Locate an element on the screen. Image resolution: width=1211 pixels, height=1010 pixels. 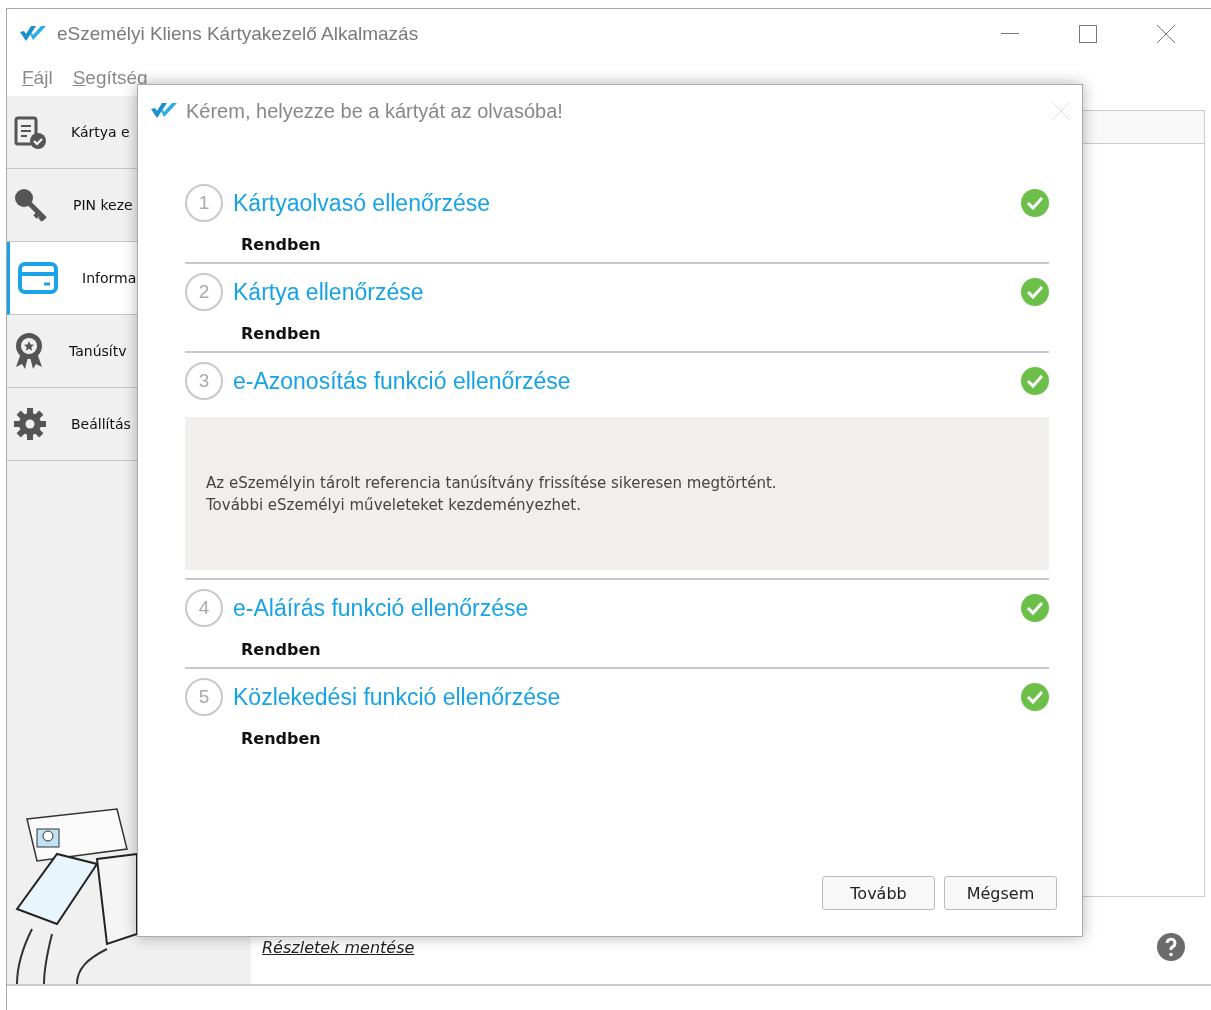
clipboard-check-icon is located at coordinates (30, 132).